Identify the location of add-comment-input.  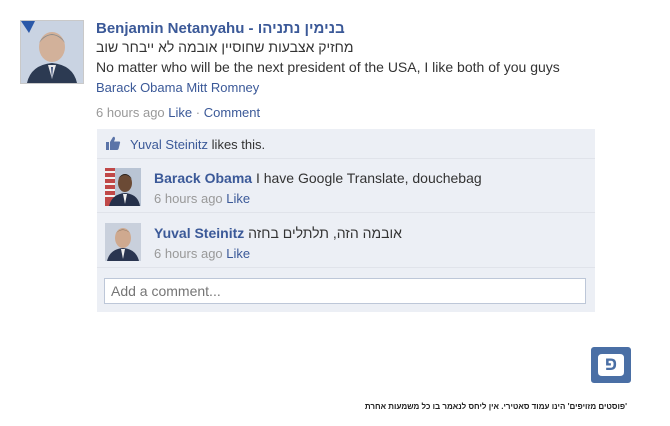
(345, 291).